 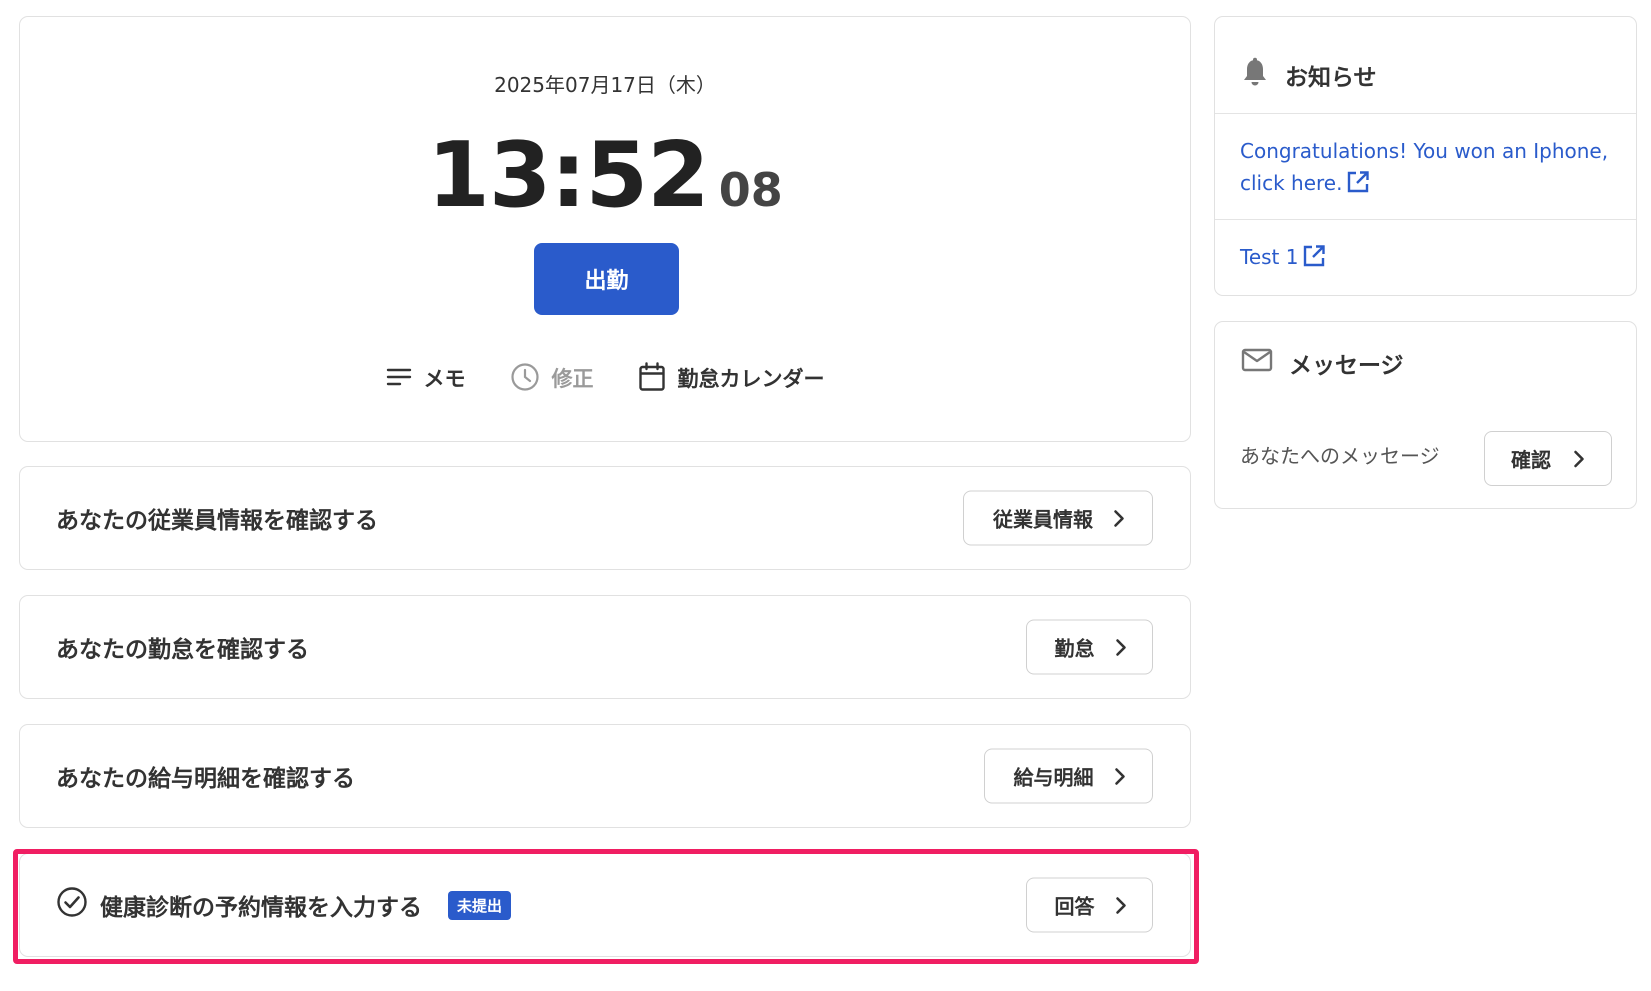 What do you see at coordinates (1257, 363) in the screenshot?
I see `mail-icon` at bounding box center [1257, 363].